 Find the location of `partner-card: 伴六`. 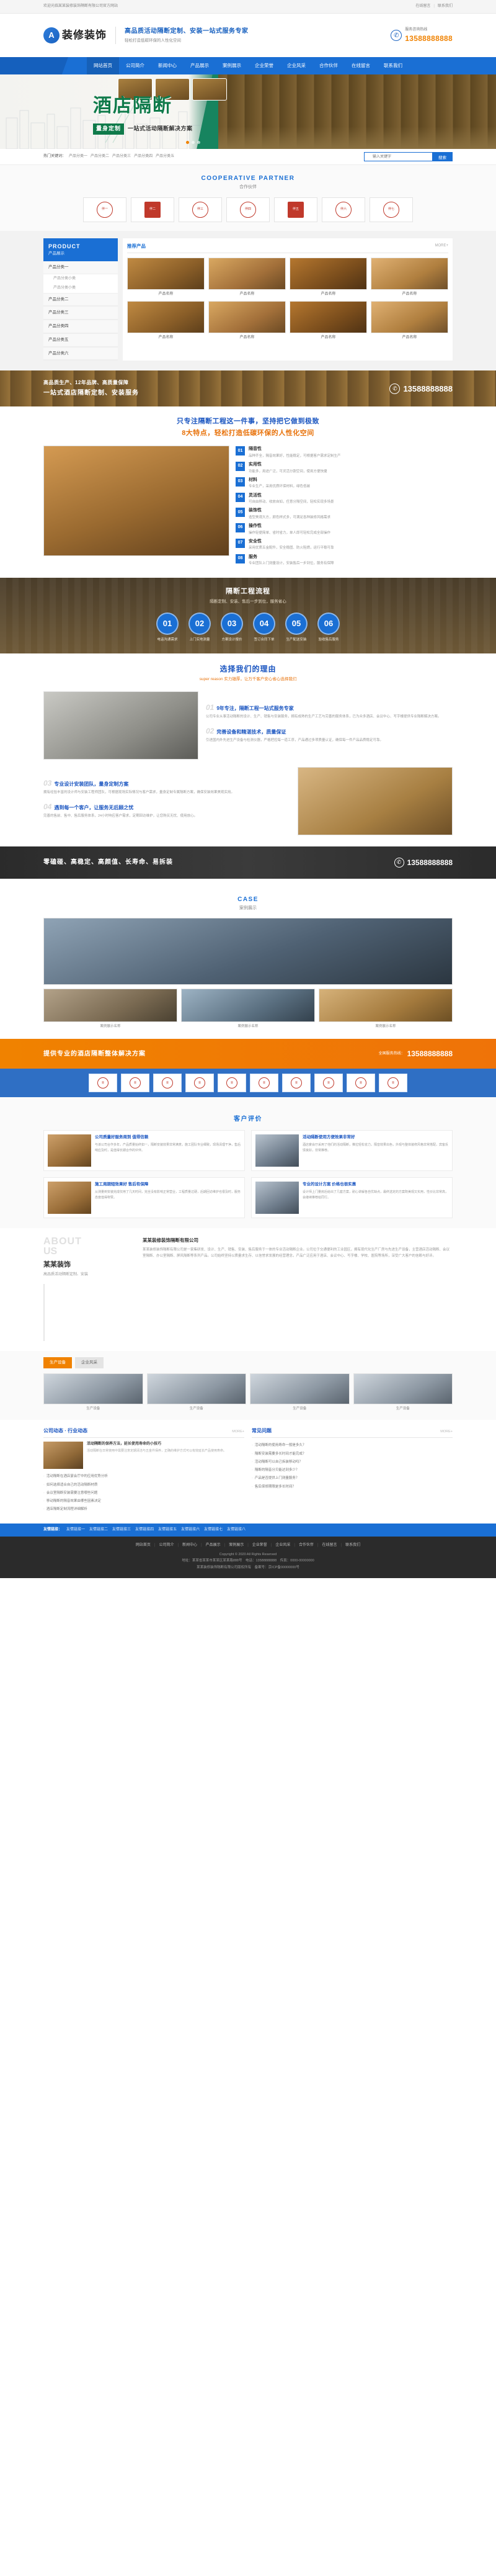

partner-card: 伴六 is located at coordinates (343, 210).